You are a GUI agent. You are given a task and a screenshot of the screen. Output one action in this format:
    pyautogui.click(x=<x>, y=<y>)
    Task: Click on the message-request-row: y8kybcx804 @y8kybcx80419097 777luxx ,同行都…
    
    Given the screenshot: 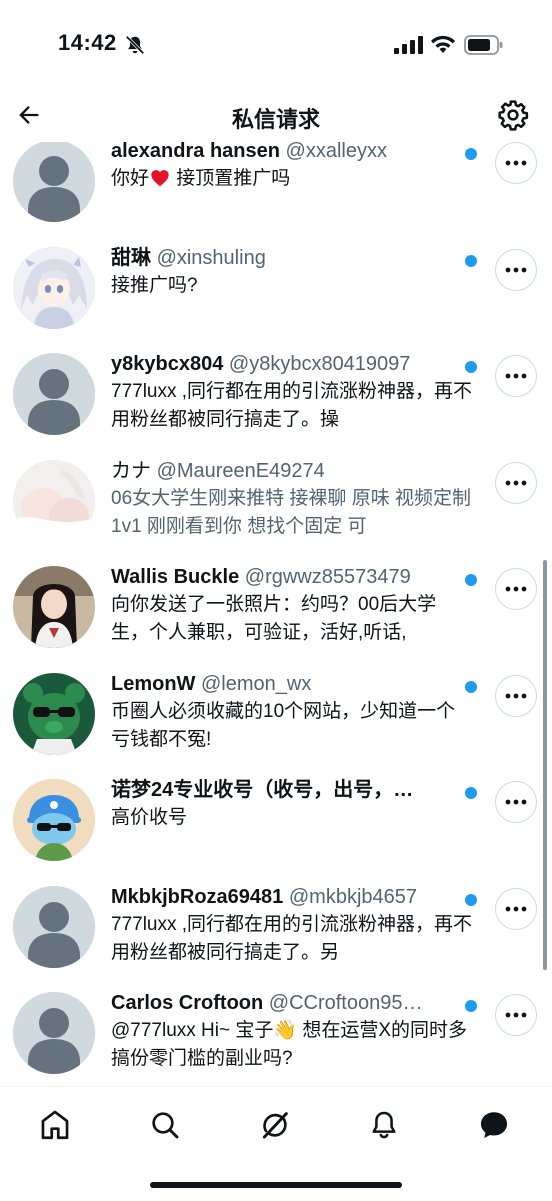 What is the action you would take?
    pyautogui.click(x=276, y=404)
    